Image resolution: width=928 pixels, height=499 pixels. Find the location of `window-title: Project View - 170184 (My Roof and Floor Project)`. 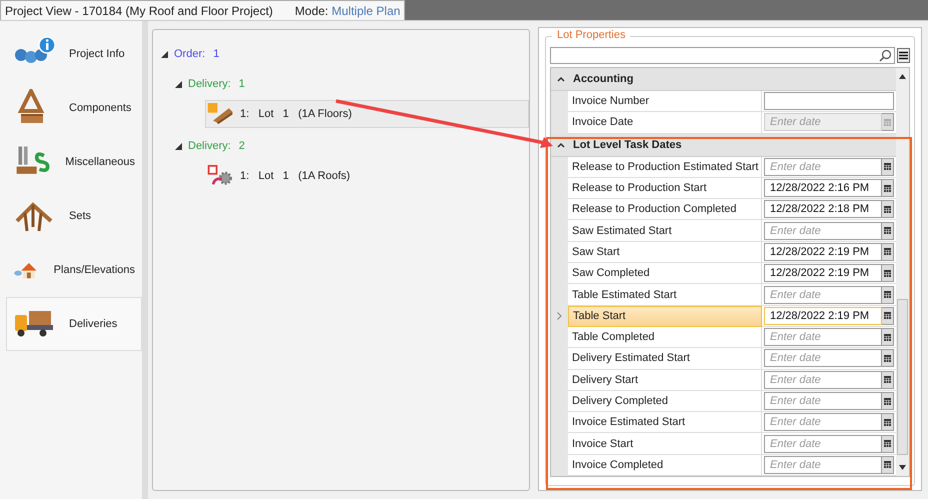

window-title: Project View - 170184 (My Roof and Floor Project) is located at coordinates (139, 11).